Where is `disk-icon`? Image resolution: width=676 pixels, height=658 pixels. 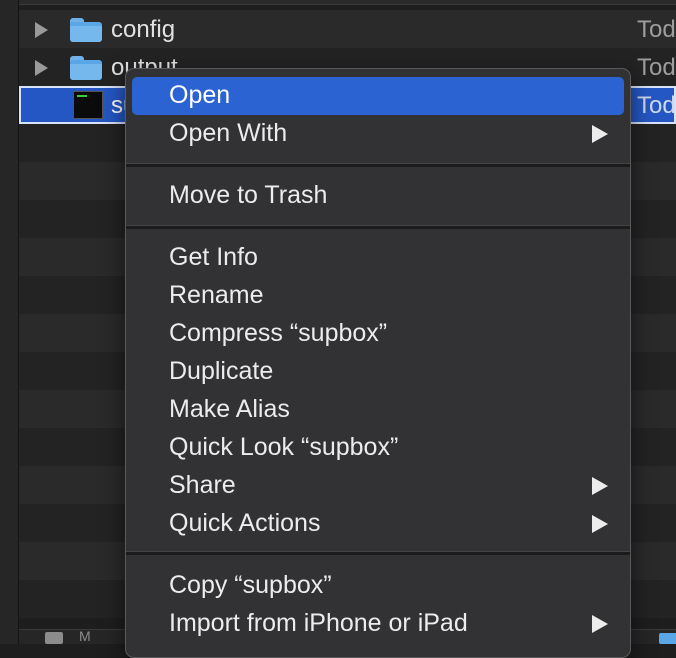
disk-icon is located at coordinates (54, 638).